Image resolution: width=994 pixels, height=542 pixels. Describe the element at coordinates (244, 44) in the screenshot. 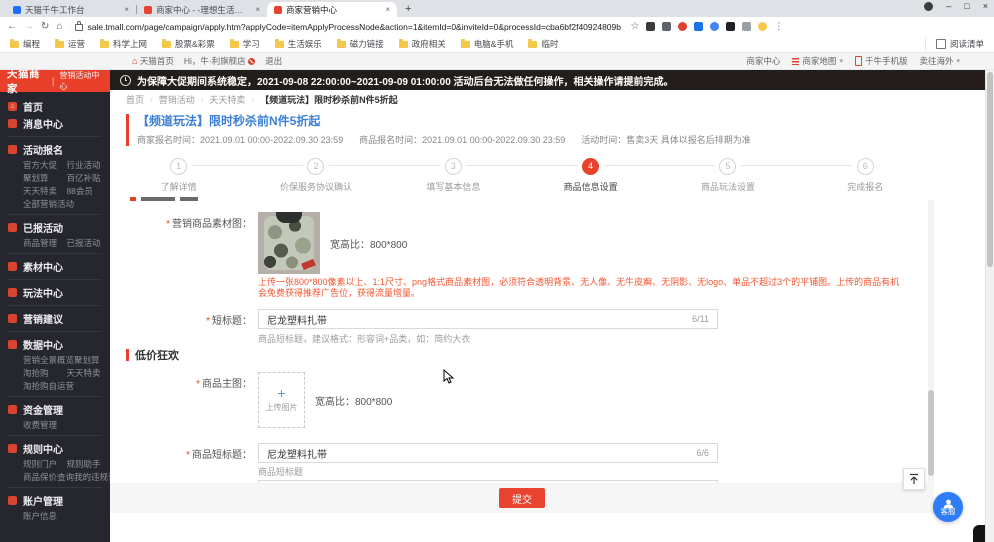

I see `bookmark-folder: 学习` at that location.